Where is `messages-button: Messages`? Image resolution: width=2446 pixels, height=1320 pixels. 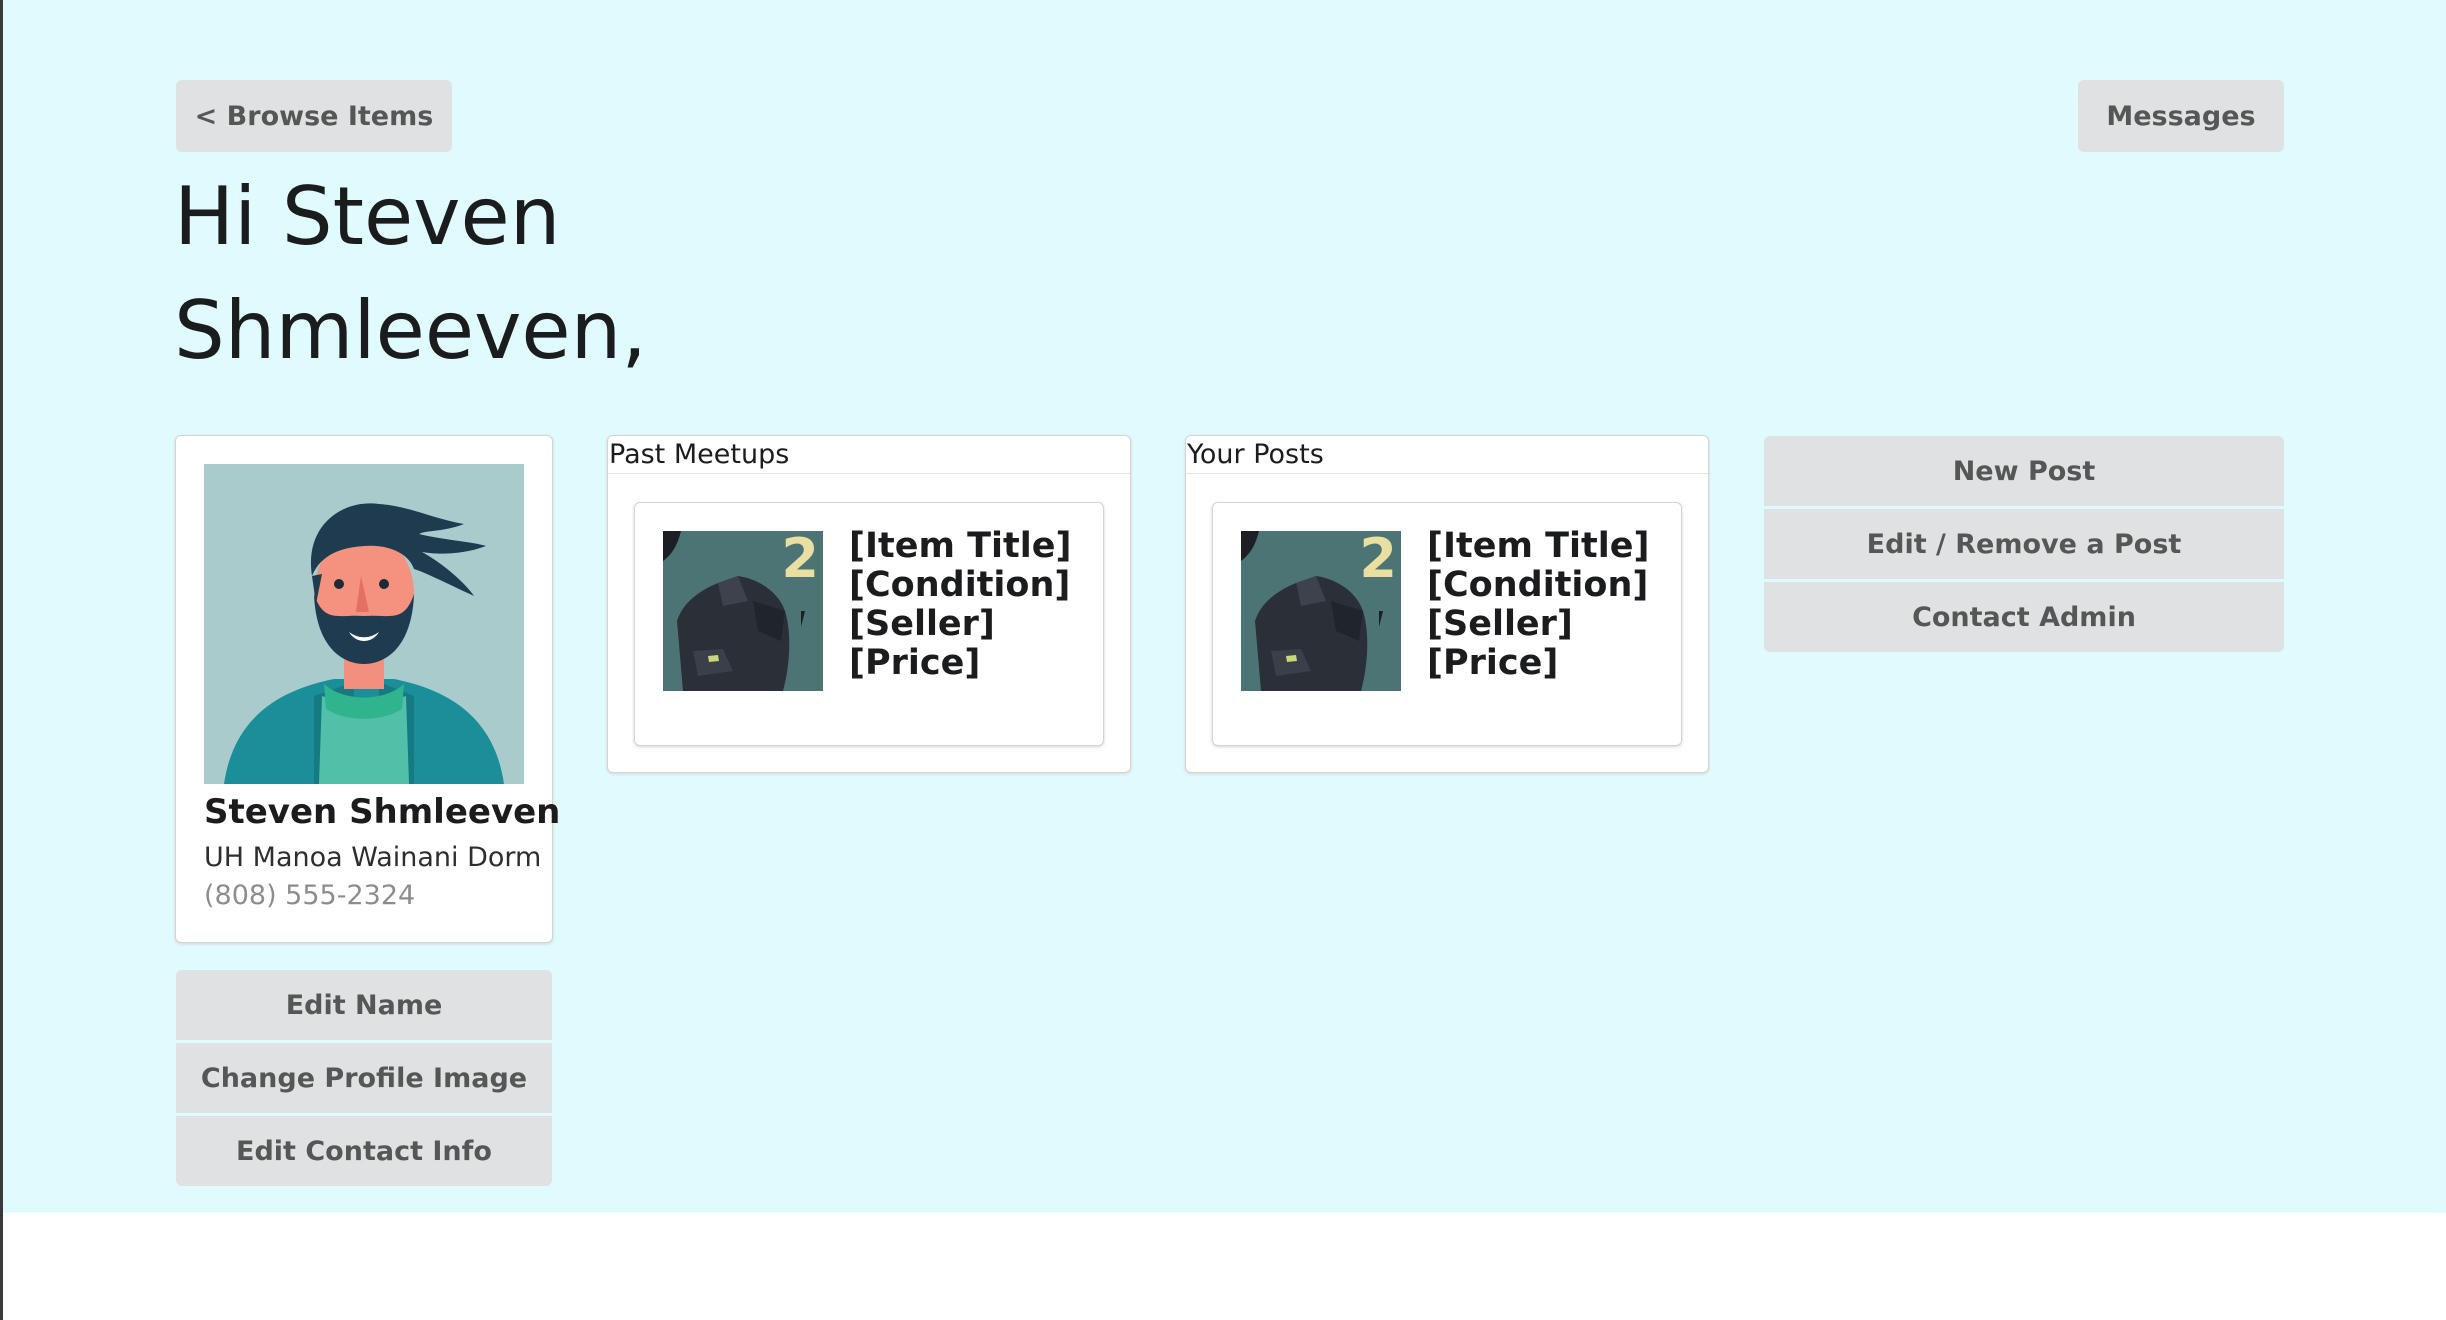
messages-button: Messages is located at coordinates (2181, 116).